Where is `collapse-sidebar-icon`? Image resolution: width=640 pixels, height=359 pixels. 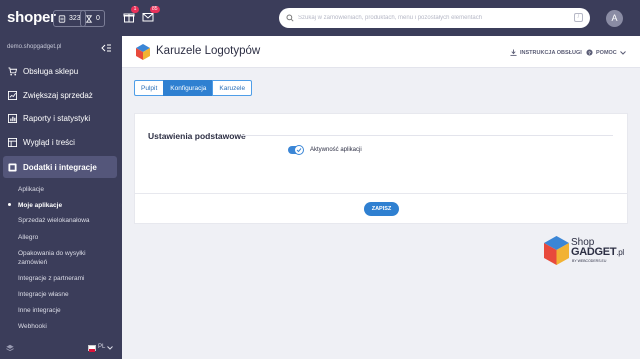 collapse-sidebar-icon is located at coordinates (106, 48).